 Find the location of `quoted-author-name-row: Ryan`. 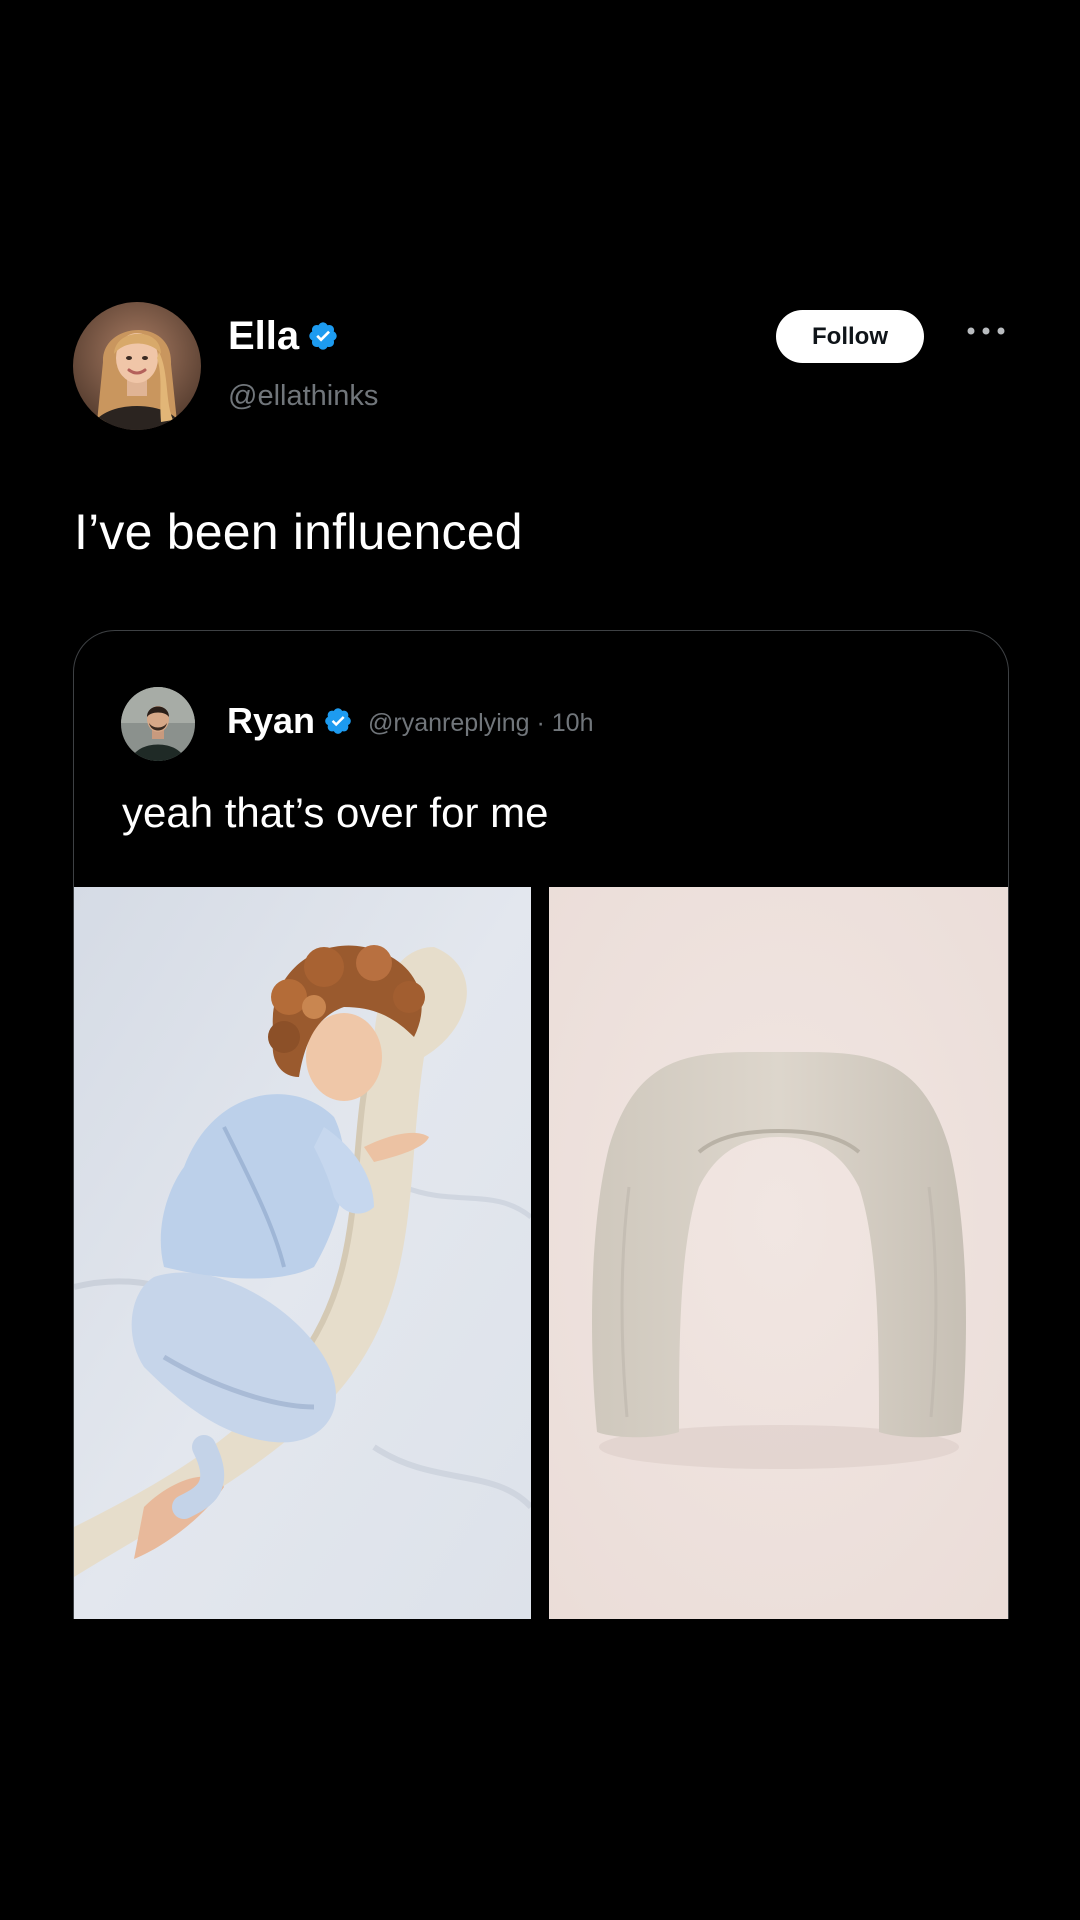

quoted-author-name-row: Ryan is located at coordinates (290, 721).